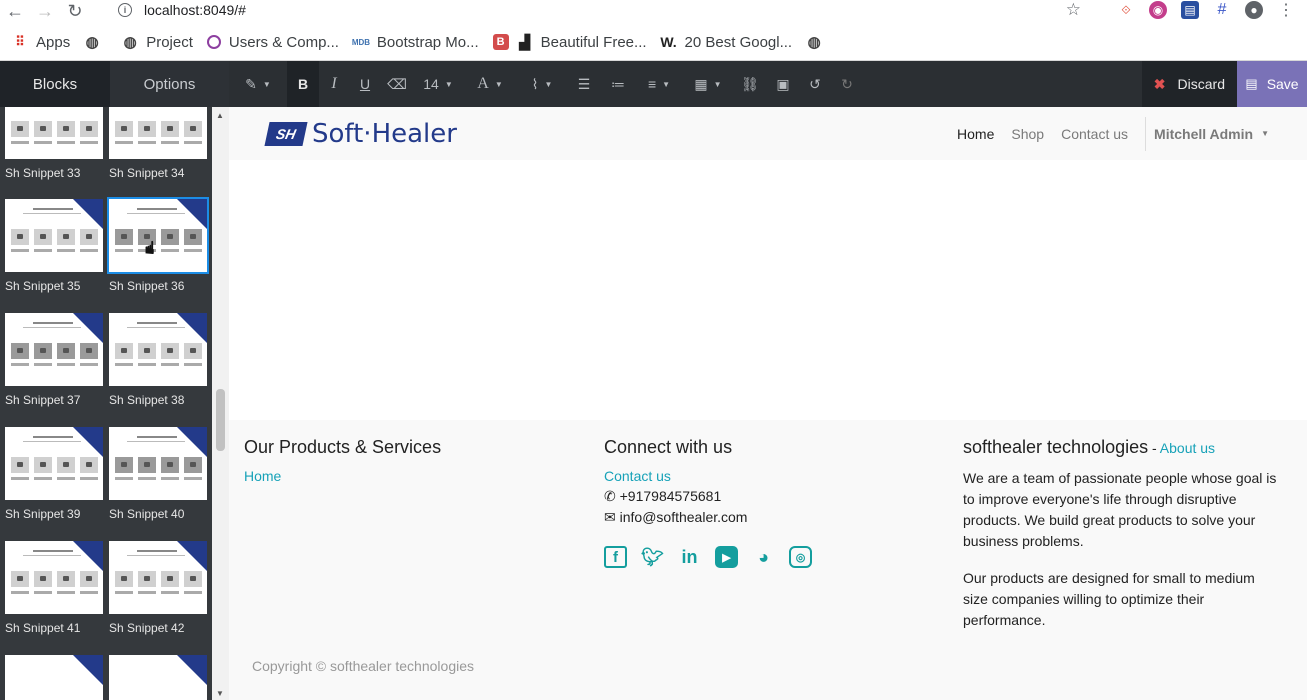 Image resolution: width=1307 pixels, height=700 pixels. I want to click on twitter-icon: 🐦︎, so click(652, 557).